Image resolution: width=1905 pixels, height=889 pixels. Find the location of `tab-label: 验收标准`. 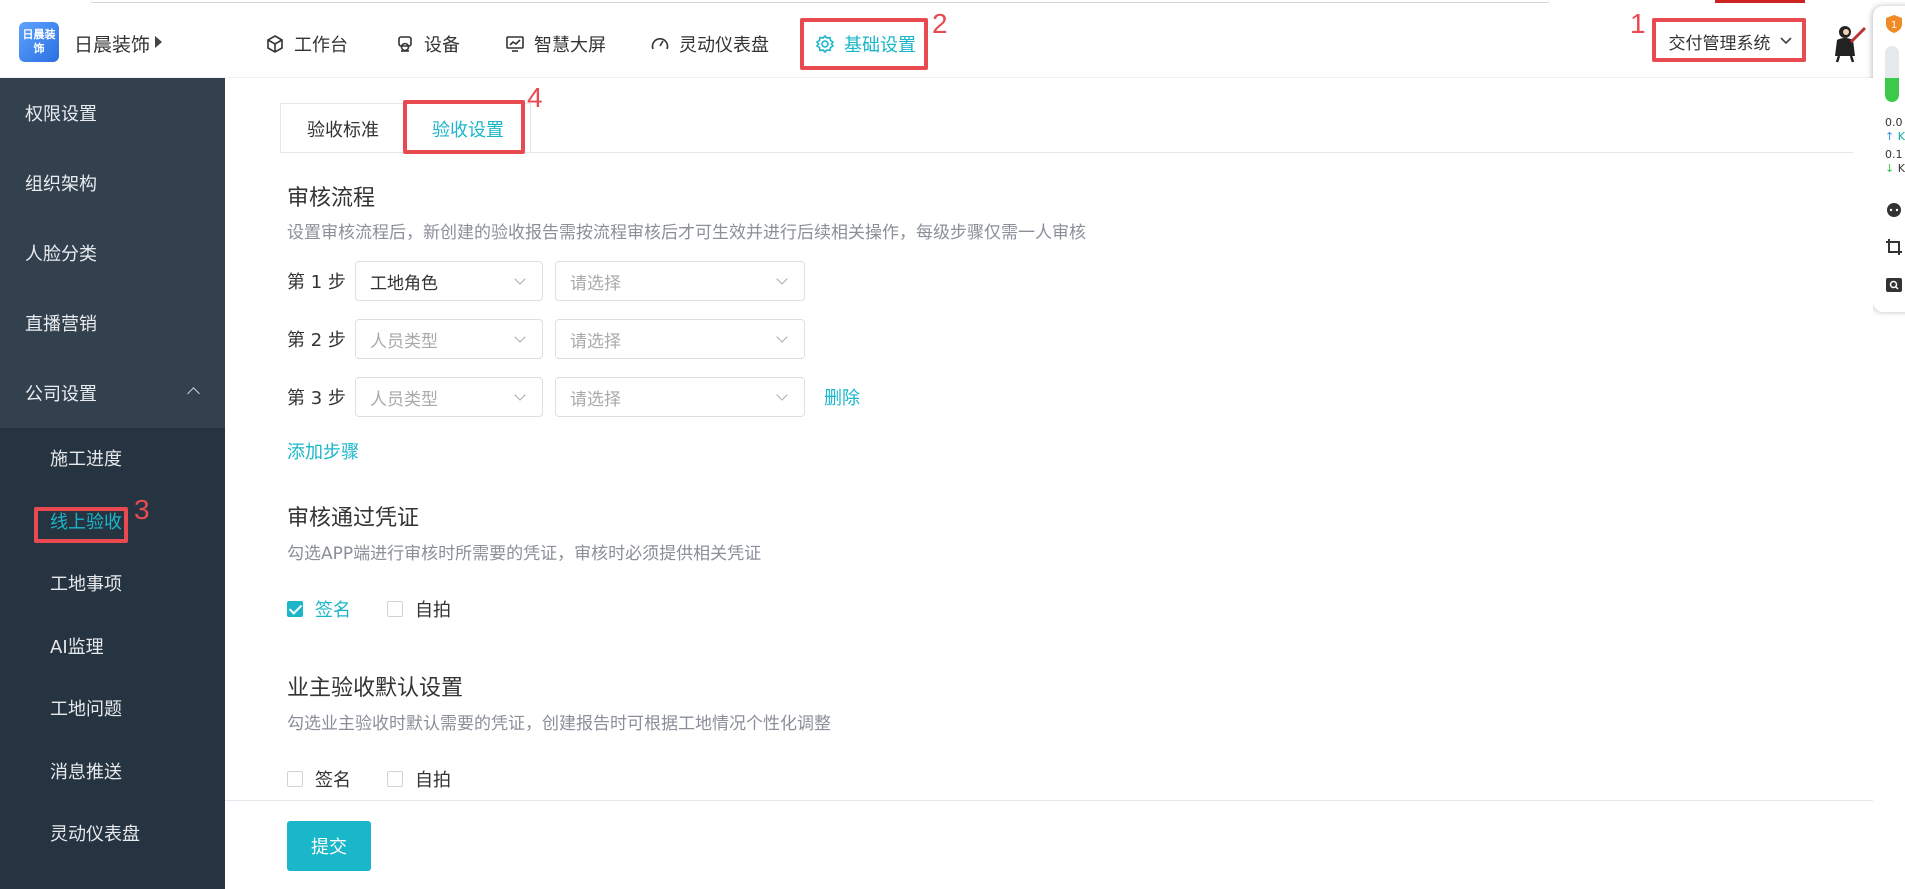

tab-label: 验收标准 is located at coordinates (343, 130).